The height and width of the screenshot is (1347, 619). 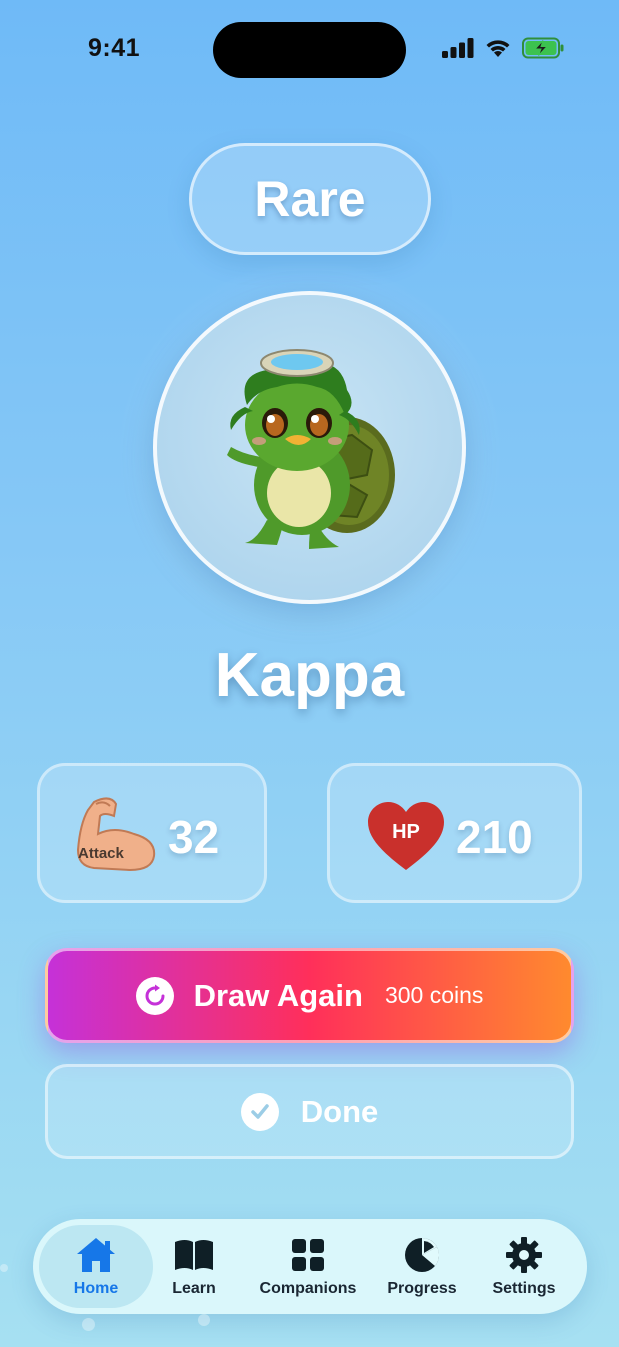 I want to click on cellular-signal-icon, so click(x=458, y=48).